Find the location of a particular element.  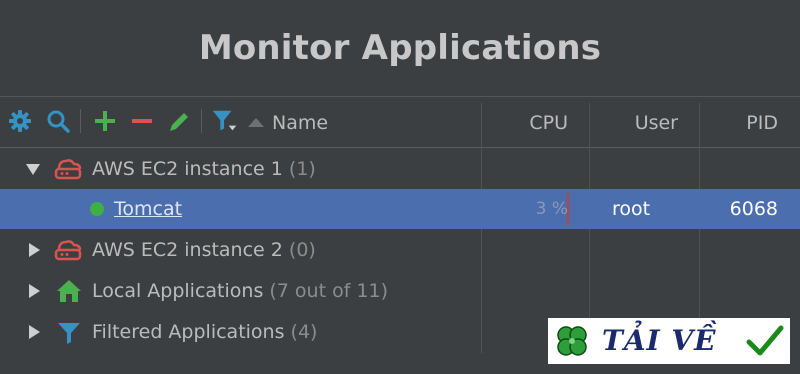

tree-row-aws-ec2-instance-1: AWS EC2 instance 1 (1) is located at coordinates (400, 169).